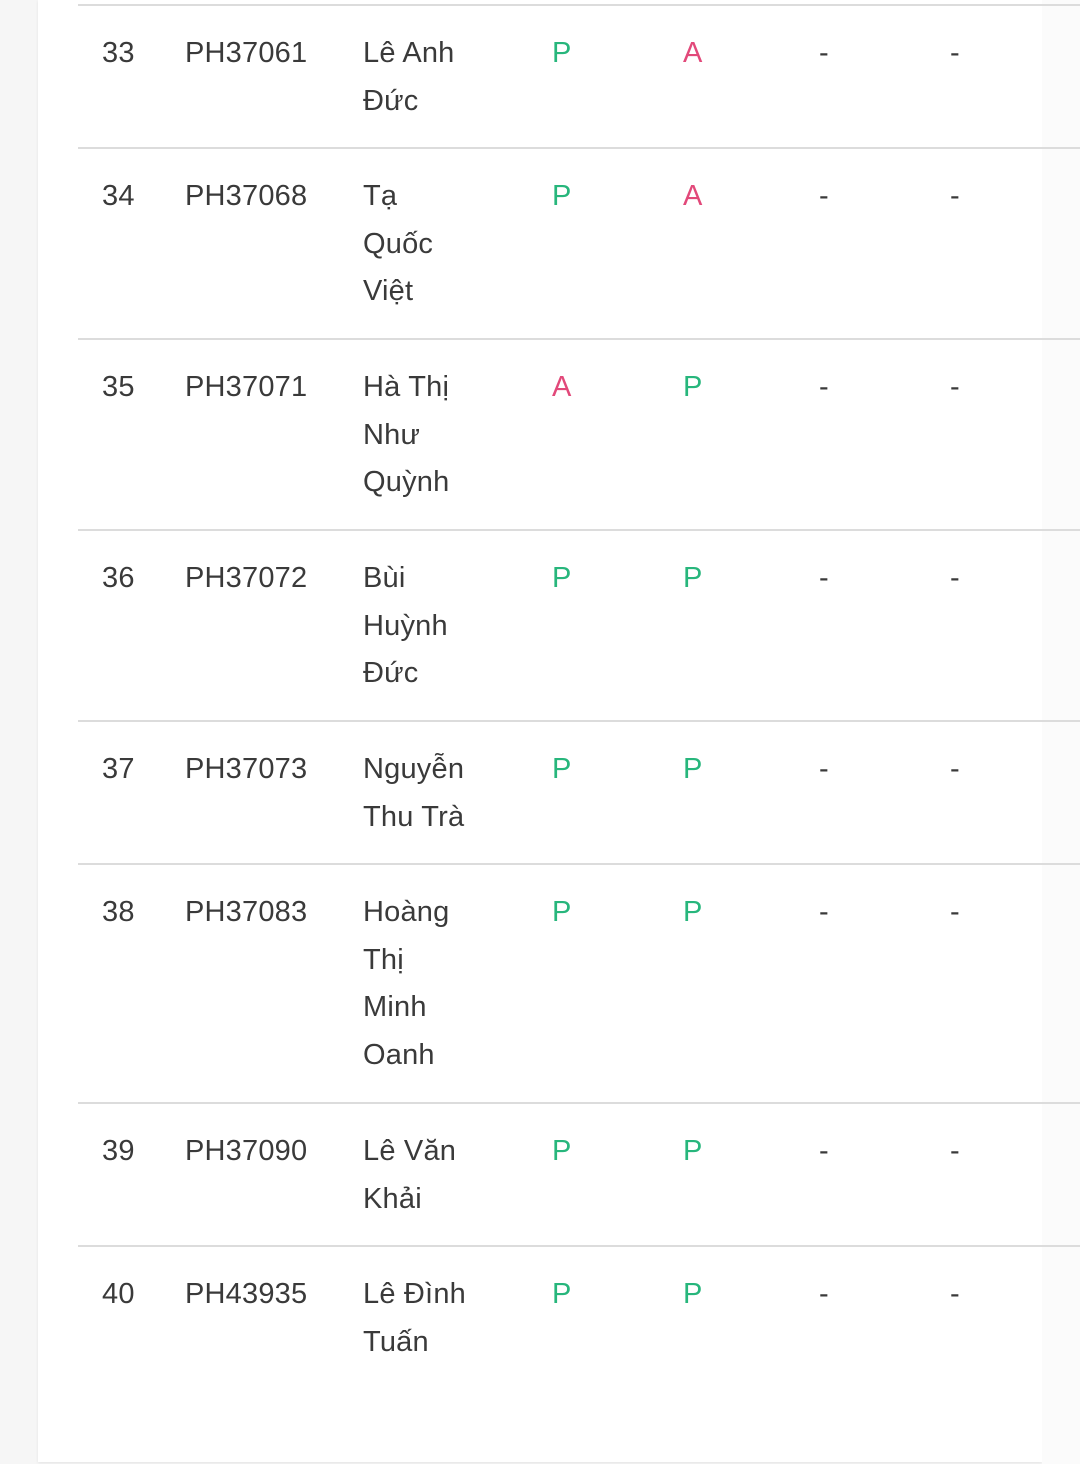 This screenshot has height=1464, width=1080. What do you see at coordinates (433, 435) in the screenshot?
I see `student-name: Hà Thị Như Quỳnh` at bounding box center [433, 435].